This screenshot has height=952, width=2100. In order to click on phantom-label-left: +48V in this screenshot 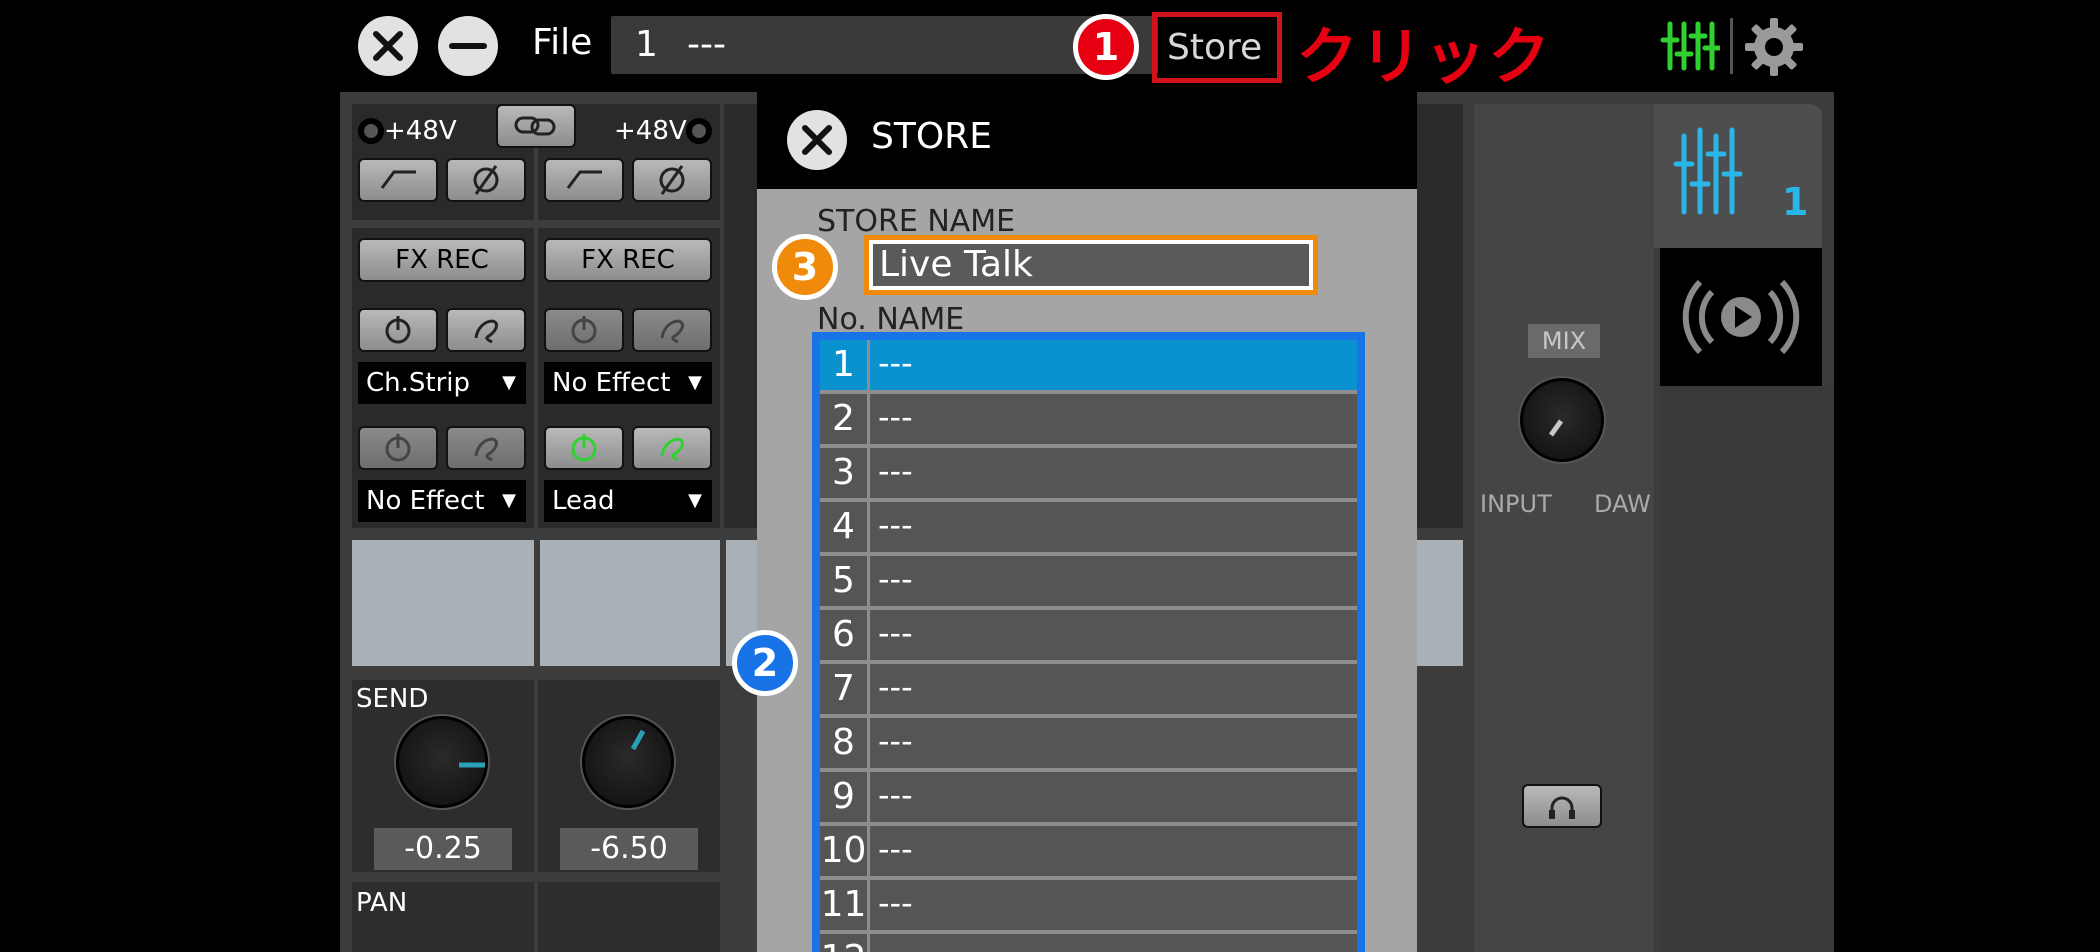, I will do `click(420, 131)`.